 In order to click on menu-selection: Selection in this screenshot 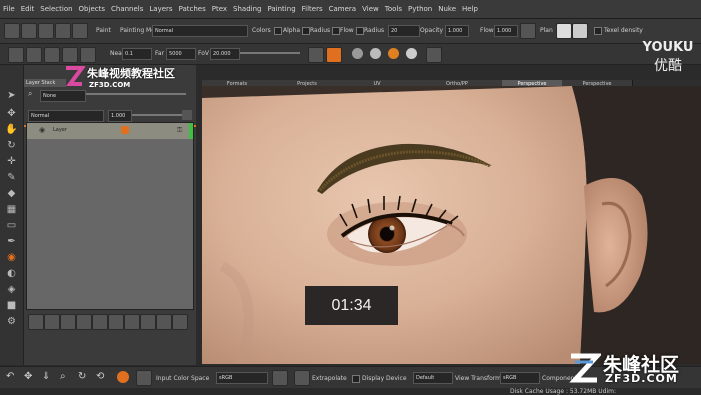, I will do `click(56, 9)`.